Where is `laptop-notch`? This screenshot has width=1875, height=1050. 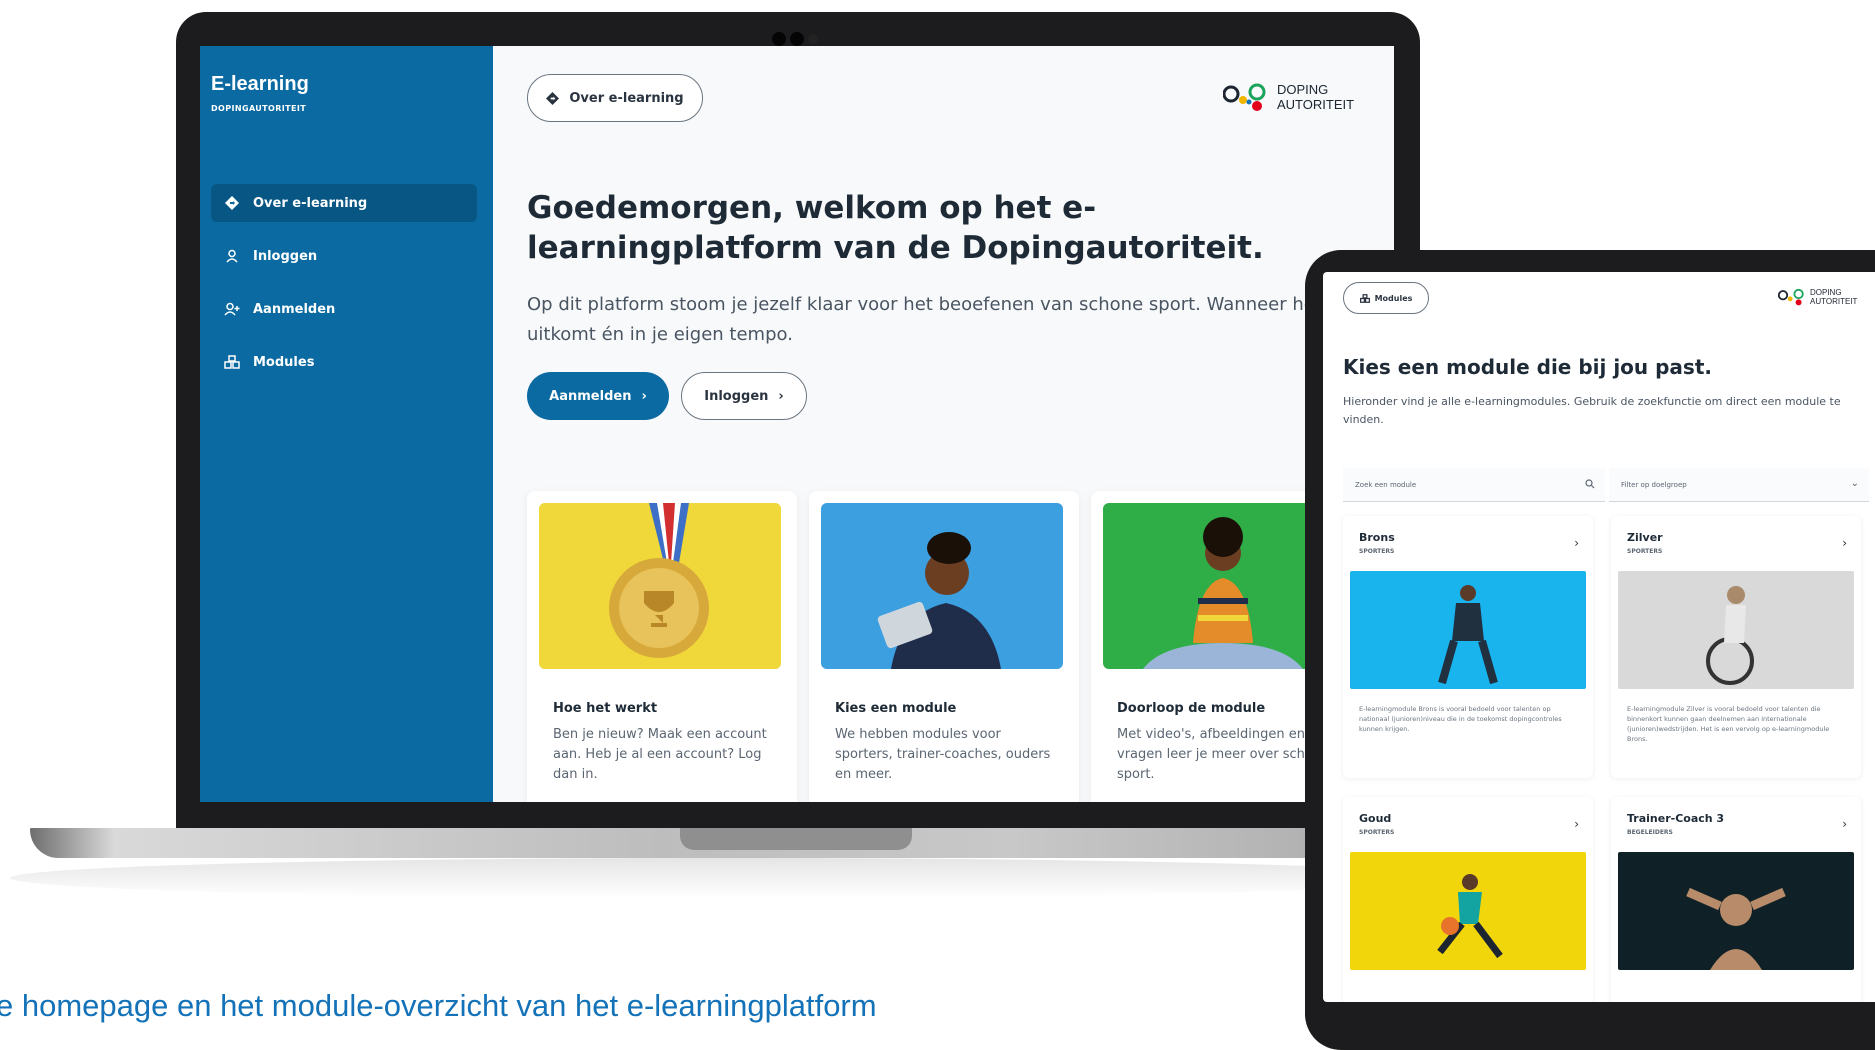
laptop-notch is located at coordinates (796, 839).